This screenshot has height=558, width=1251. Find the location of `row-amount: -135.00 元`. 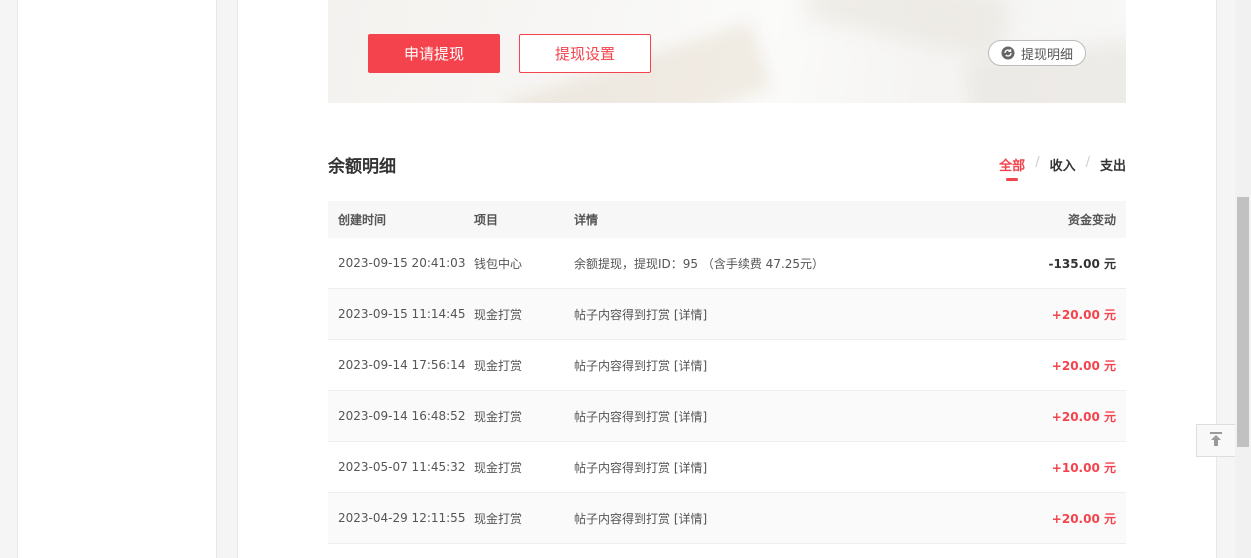

row-amount: -135.00 元 is located at coordinates (1082, 263).